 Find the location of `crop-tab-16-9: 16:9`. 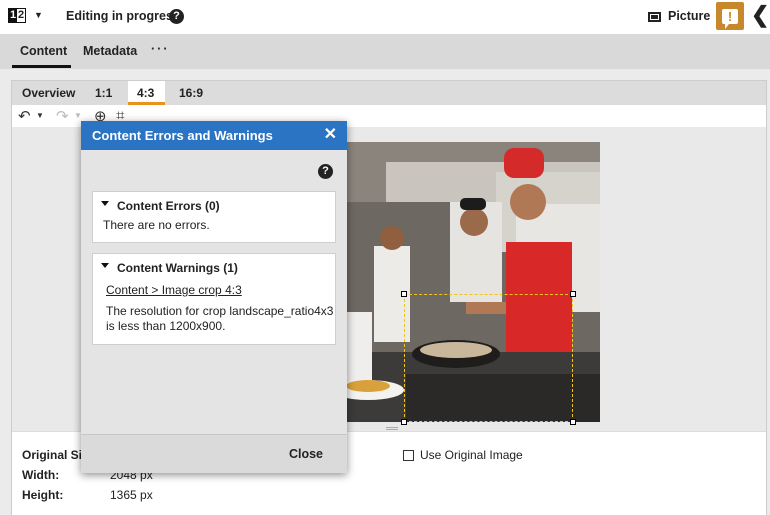

crop-tab-16-9: 16:9 is located at coordinates (191, 93).